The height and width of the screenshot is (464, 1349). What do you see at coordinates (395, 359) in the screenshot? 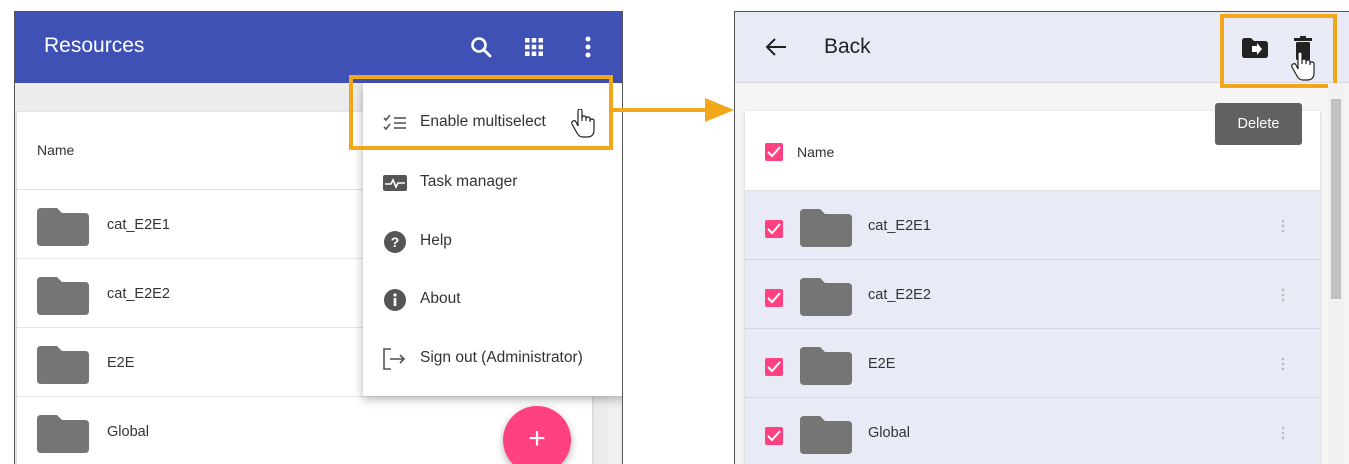
I see `sign-out-icon` at bounding box center [395, 359].